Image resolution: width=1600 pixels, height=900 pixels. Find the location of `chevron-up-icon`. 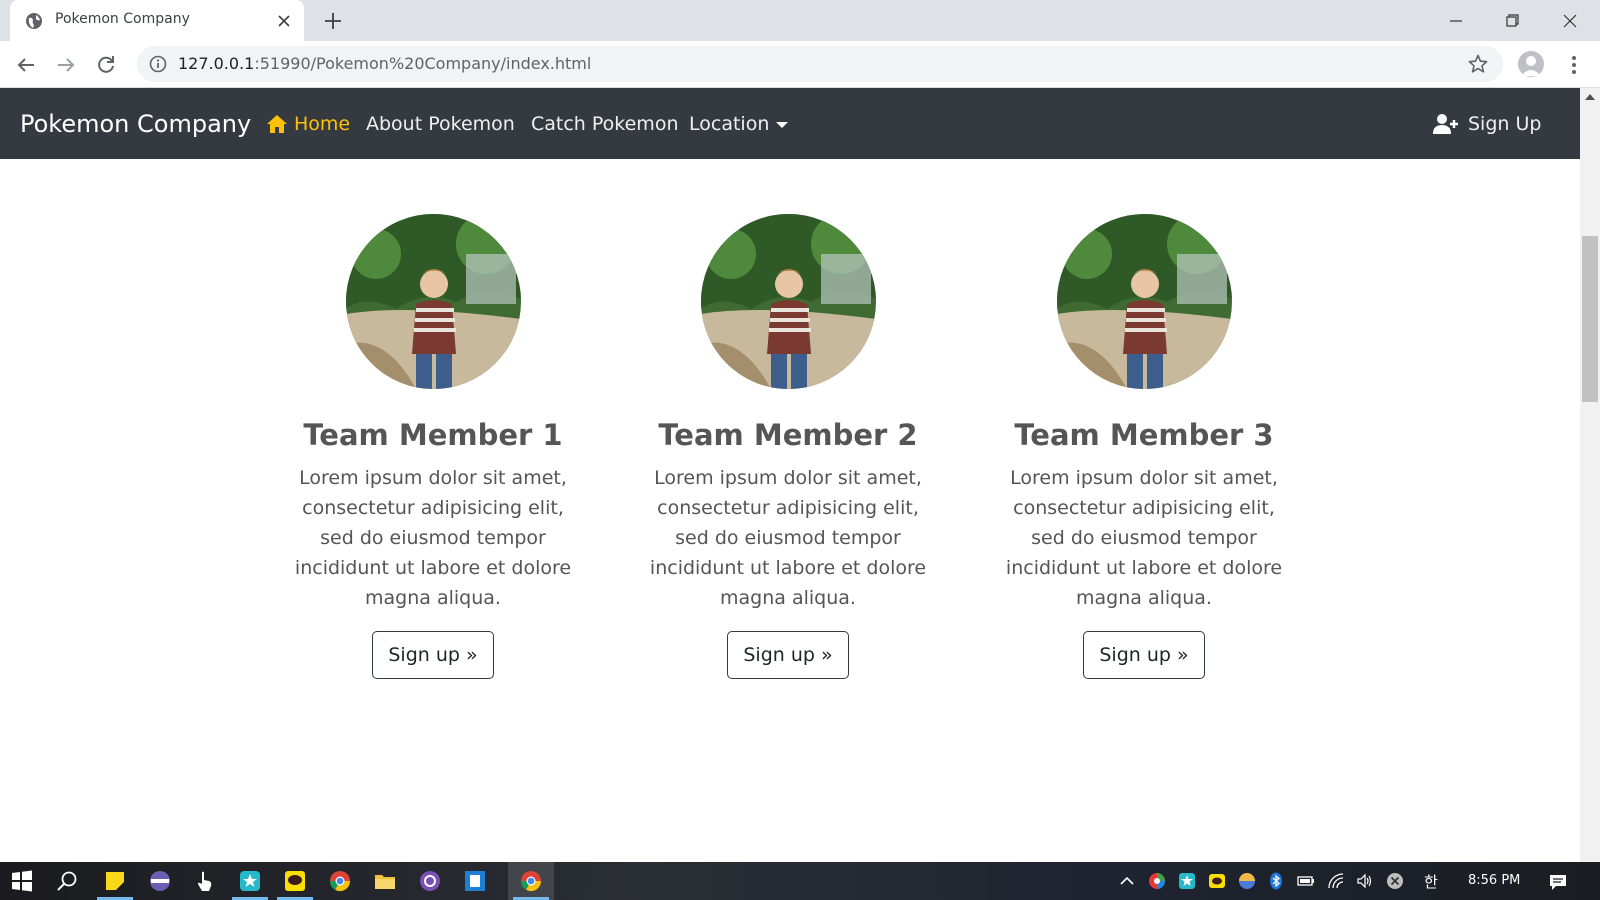

chevron-up-icon is located at coordinates (1127, 881).